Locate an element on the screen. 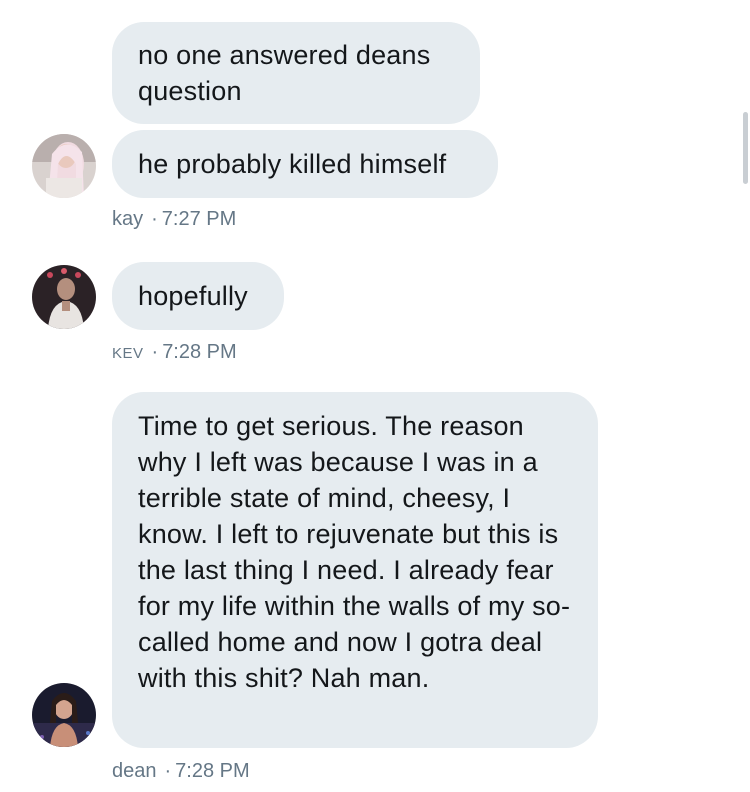 The height and width of the screenshot is (792, 750). message-bubble: no one answered deans question is located at coordinates (296, 73).